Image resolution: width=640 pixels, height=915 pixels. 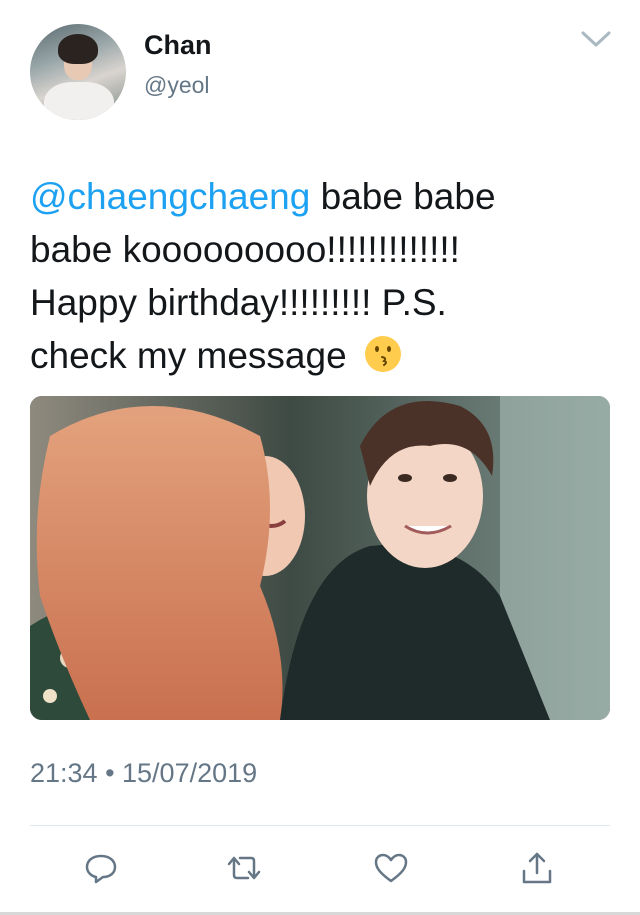 I want to click on mention-link: @chaengchaeng, so click(x=170, y=196).